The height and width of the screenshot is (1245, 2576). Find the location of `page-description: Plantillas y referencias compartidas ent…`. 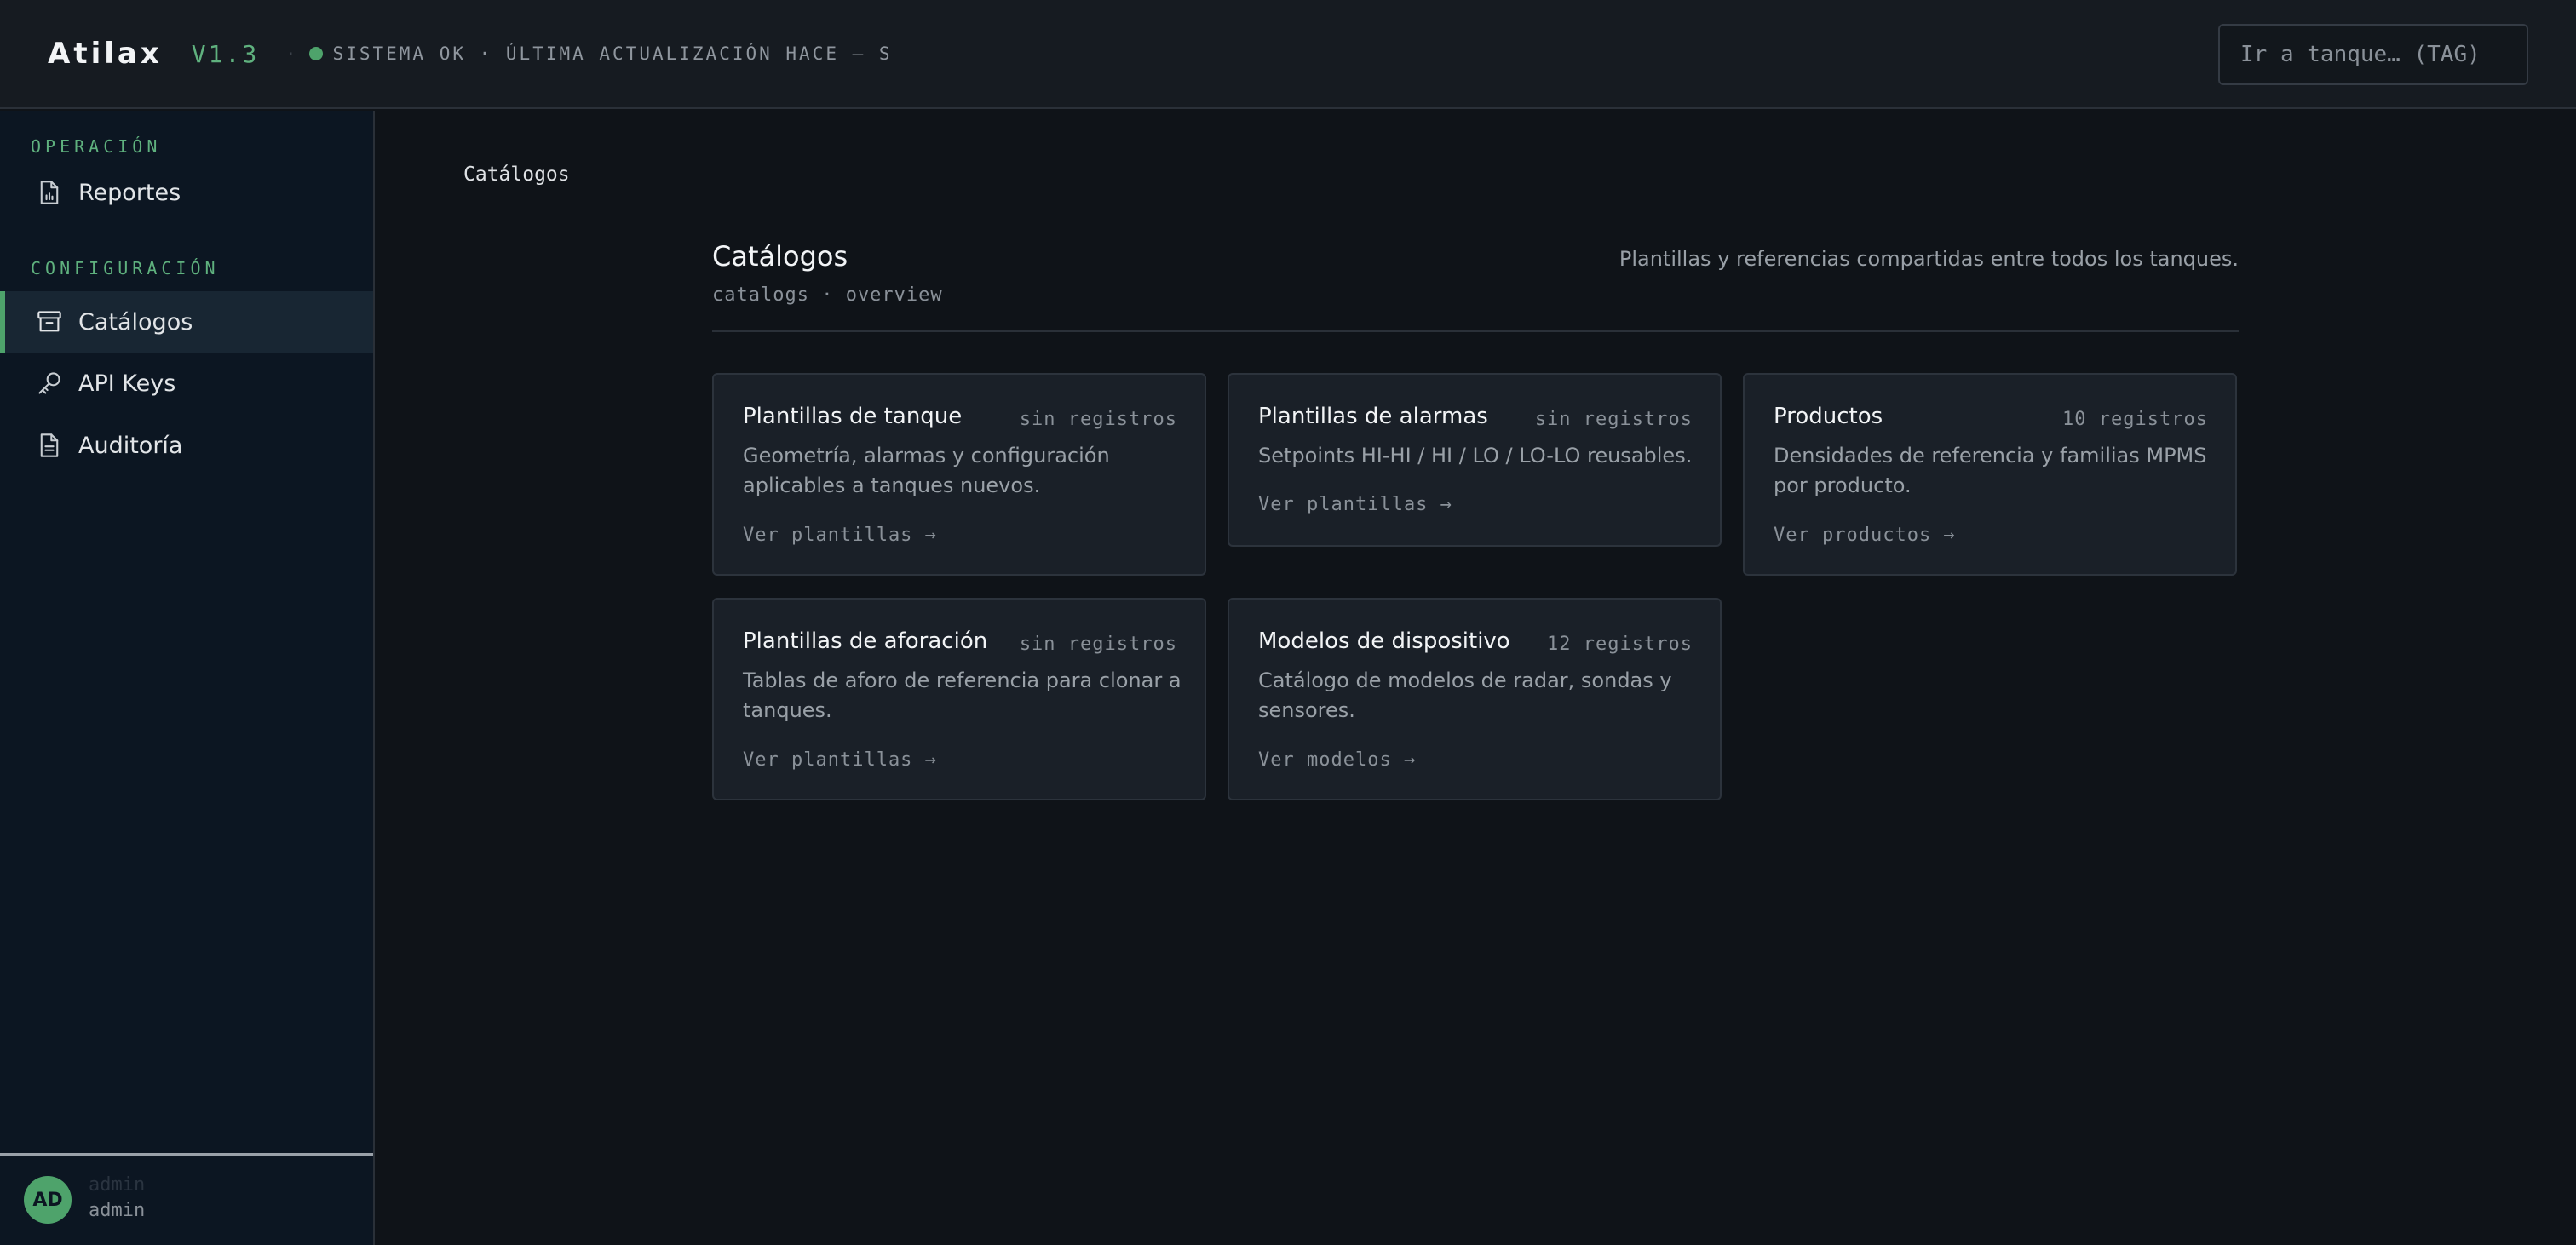

page-description: Plantillas y referencias compartidas ent… is located at coordinates (1929, 259).